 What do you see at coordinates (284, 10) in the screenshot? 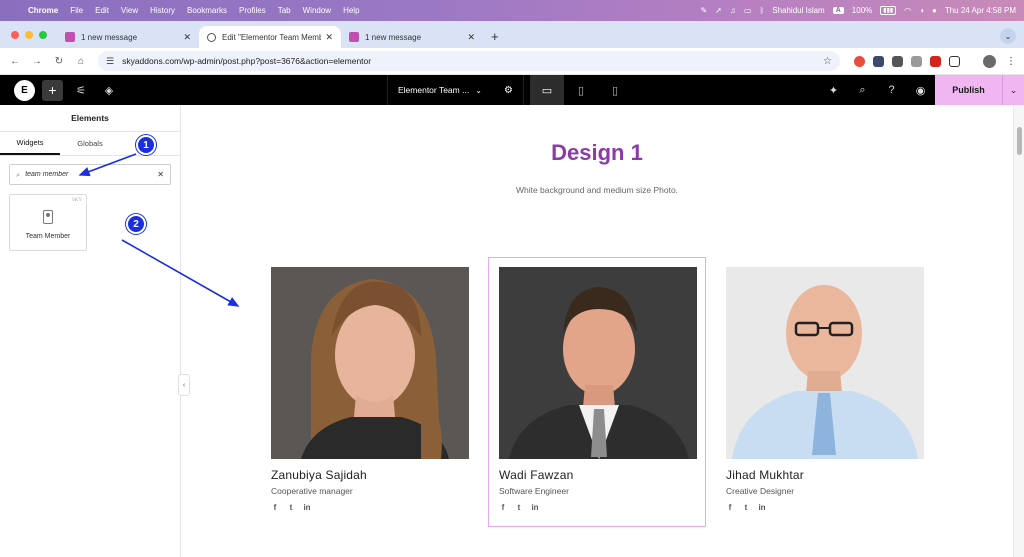
I see `menu-tab: Tab` at bounding box center [284, 10].